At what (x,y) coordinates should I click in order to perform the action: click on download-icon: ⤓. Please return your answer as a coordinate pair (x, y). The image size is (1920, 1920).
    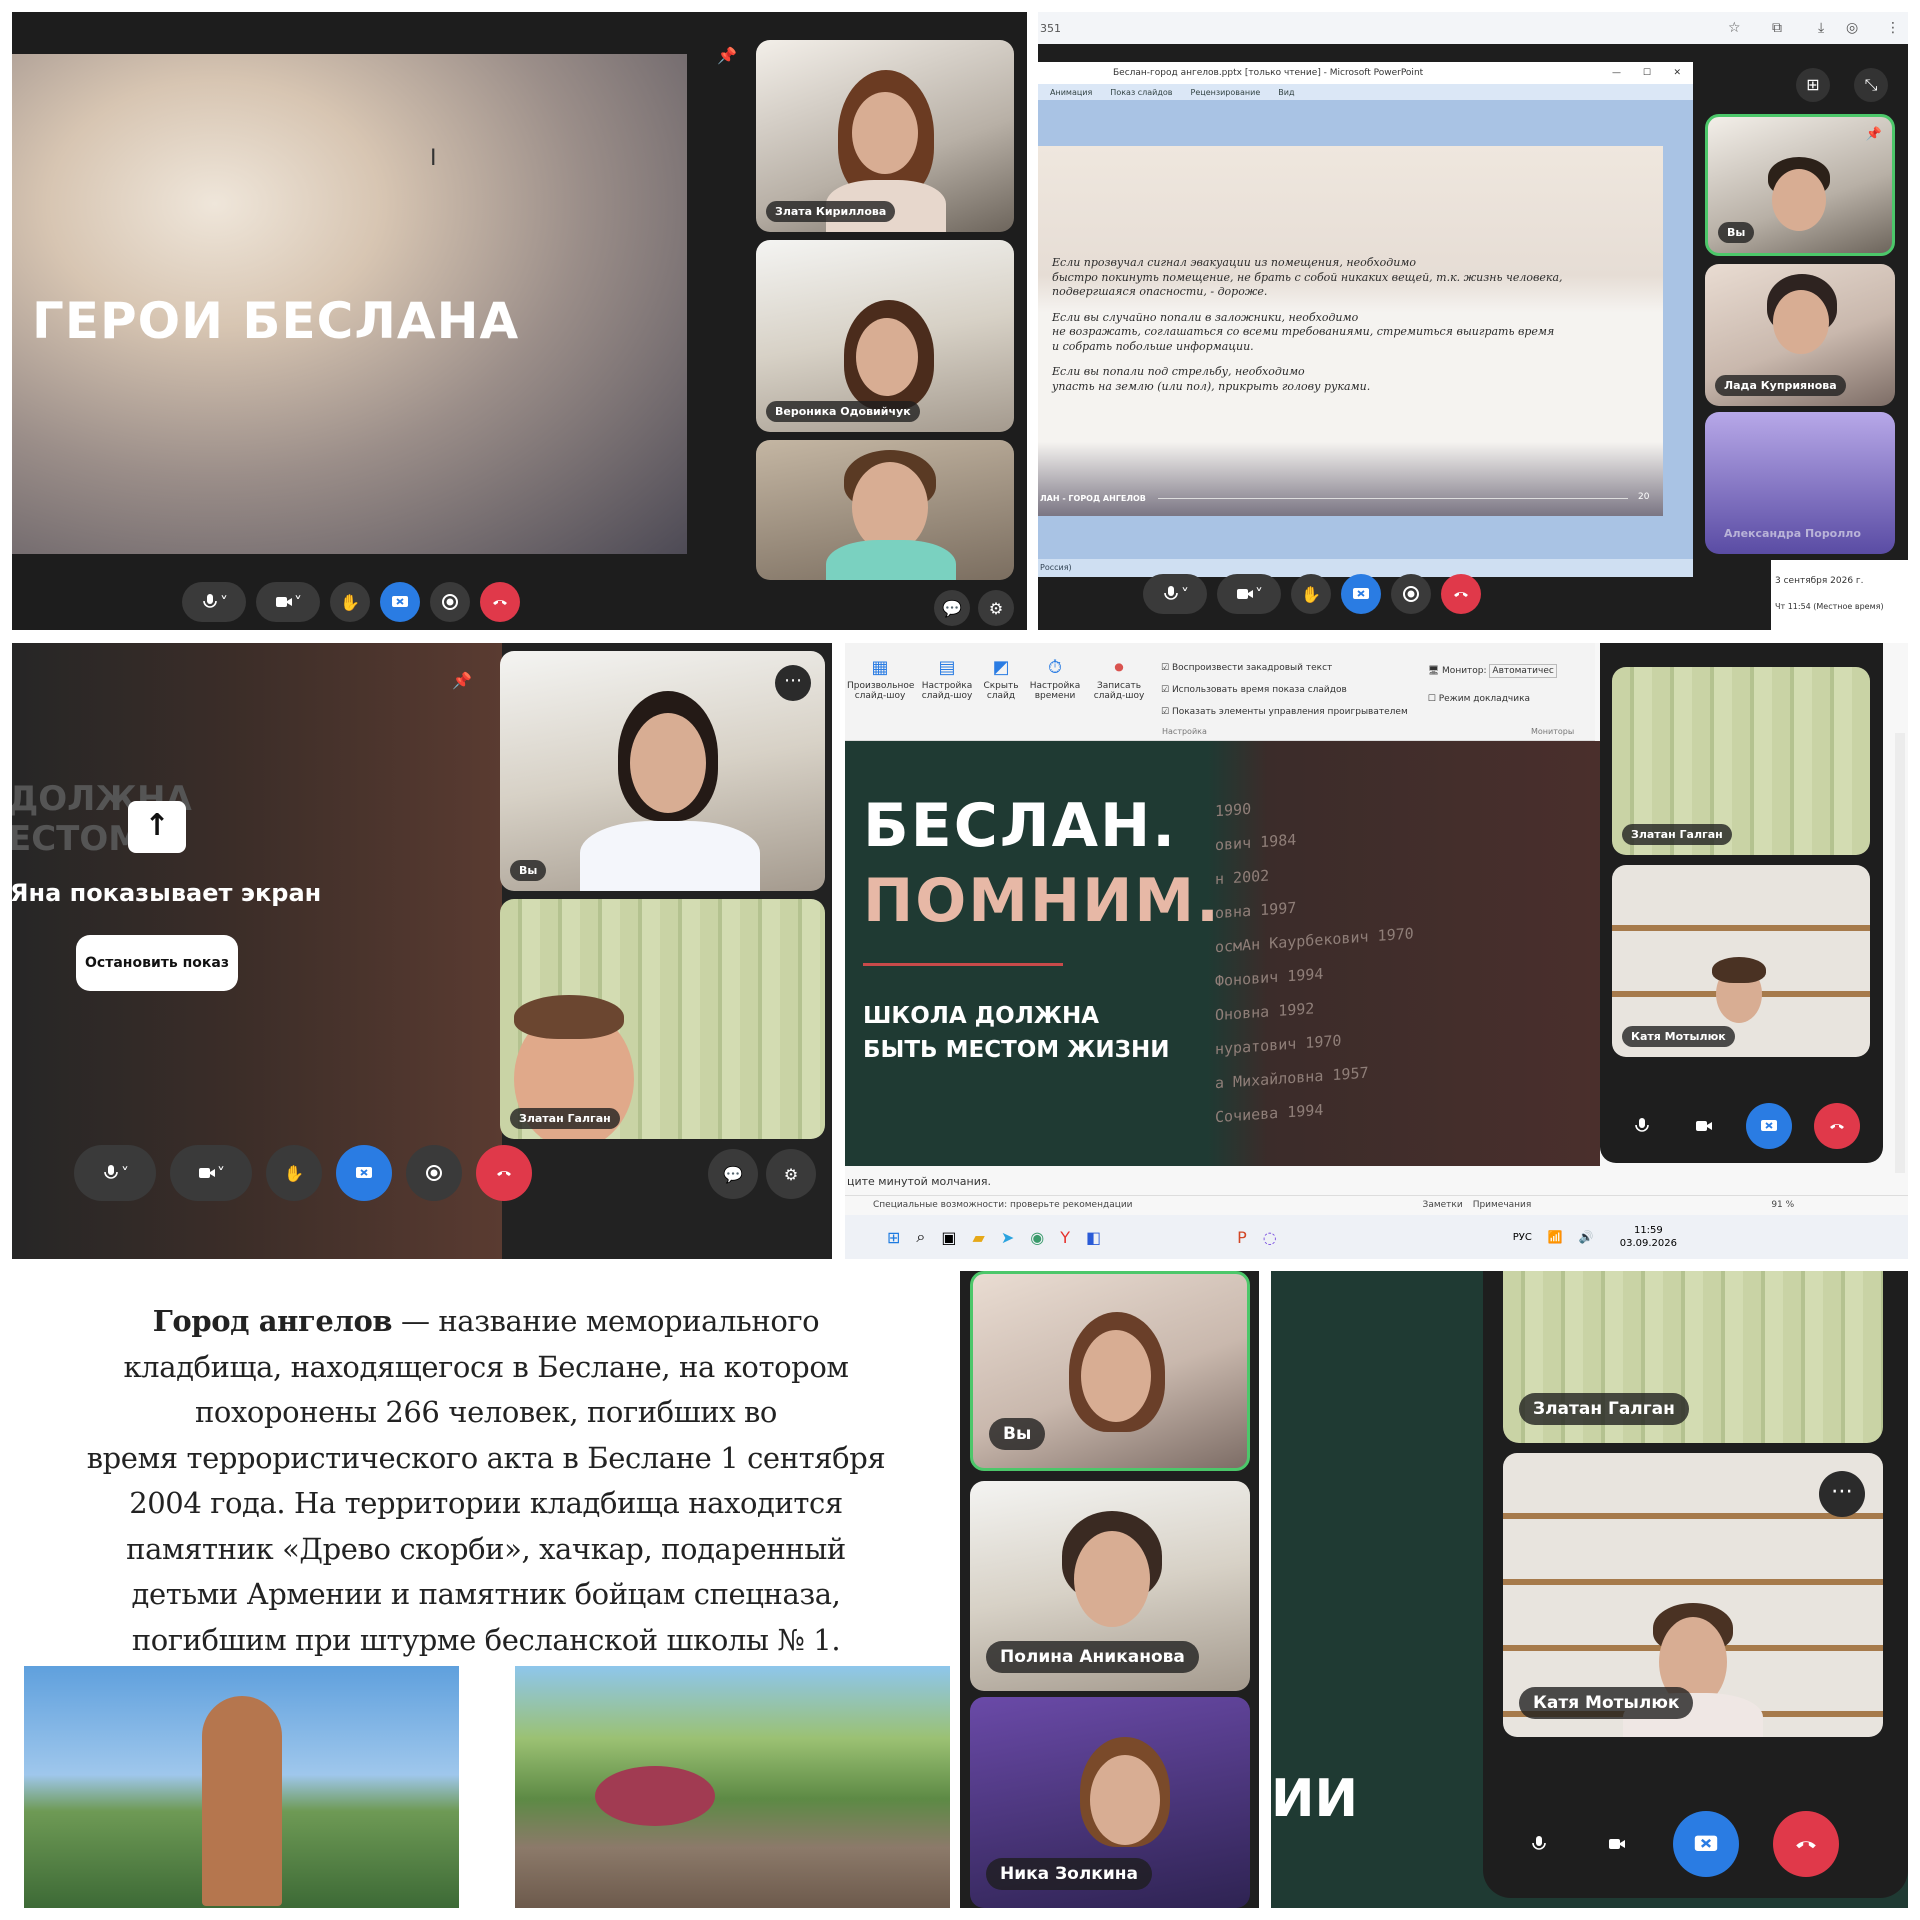
    Looking at the image, I should click on (1821, 28).